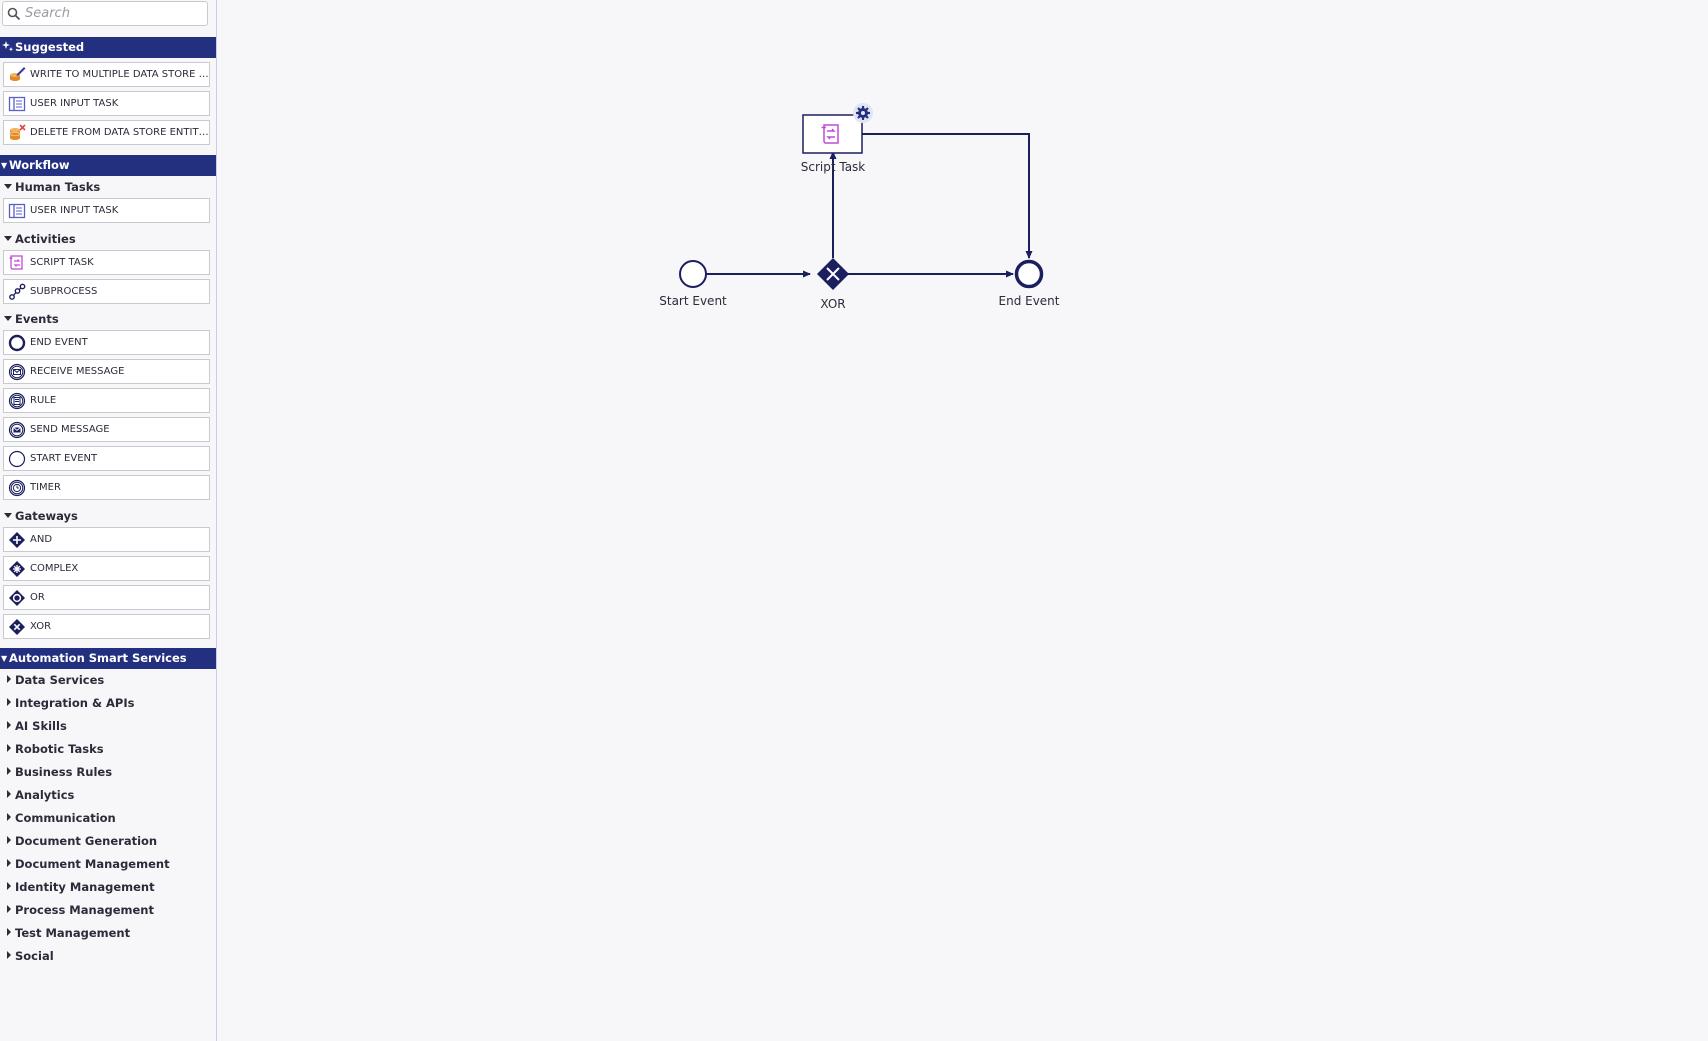 The image size is (1708, 1041). I want to click on data-store-write-icon, so click(18, 74).